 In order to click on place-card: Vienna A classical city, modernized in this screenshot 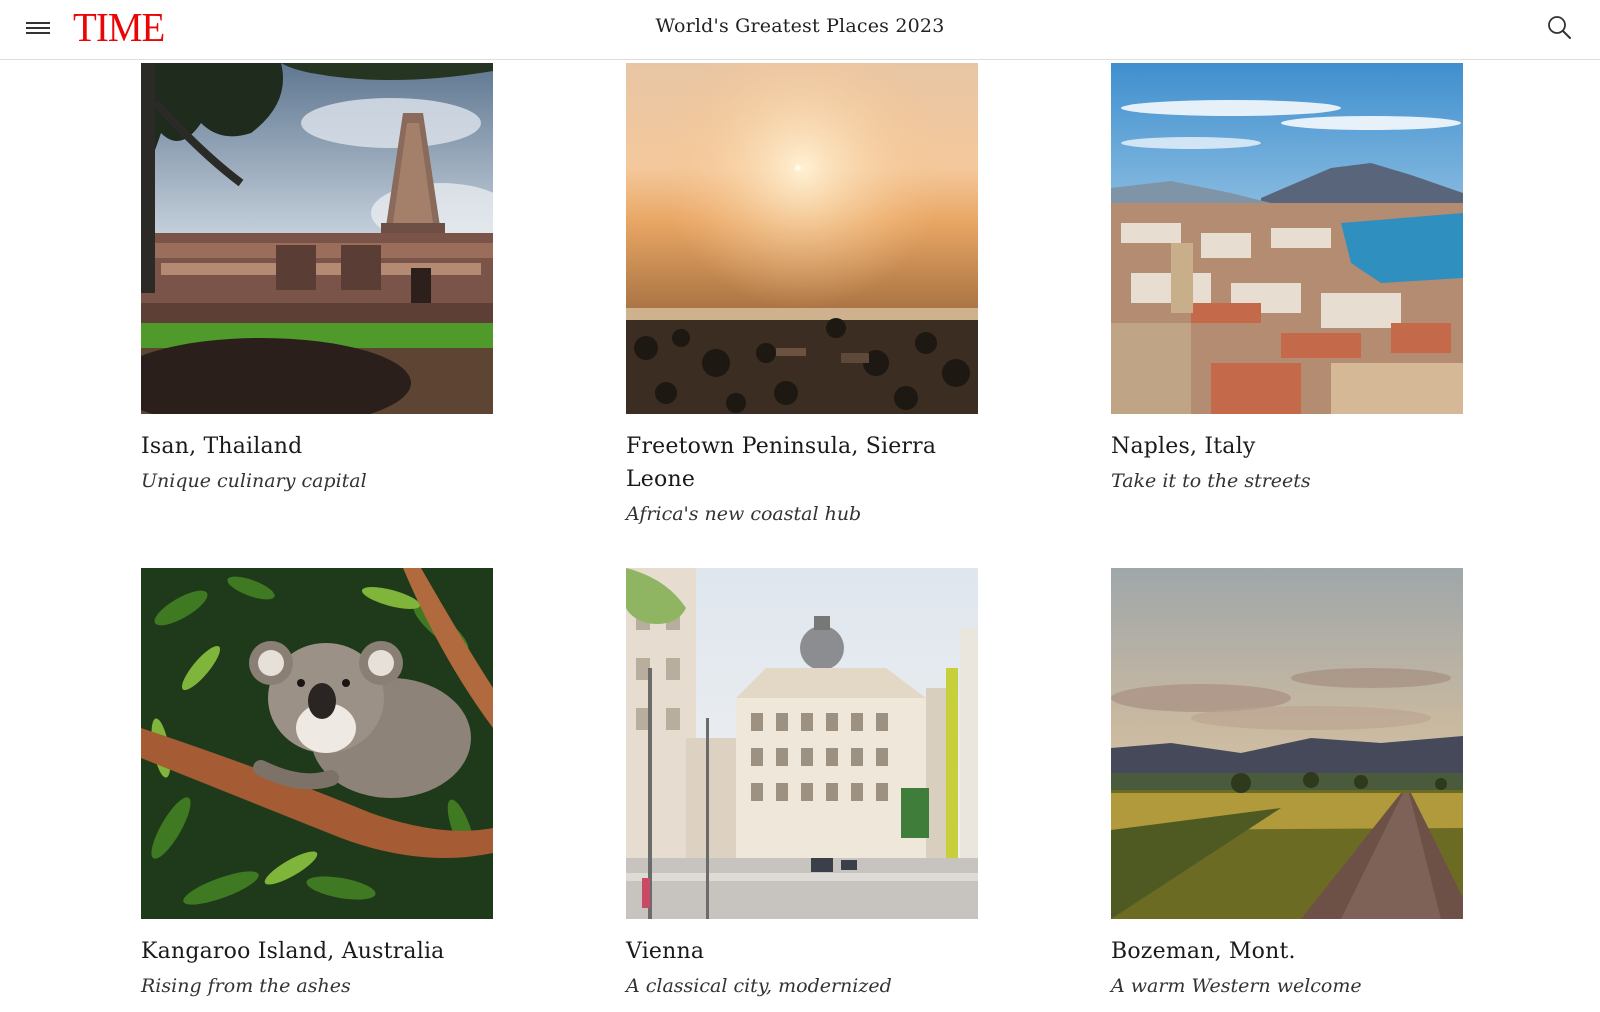, I will do `click(802, 784)`.